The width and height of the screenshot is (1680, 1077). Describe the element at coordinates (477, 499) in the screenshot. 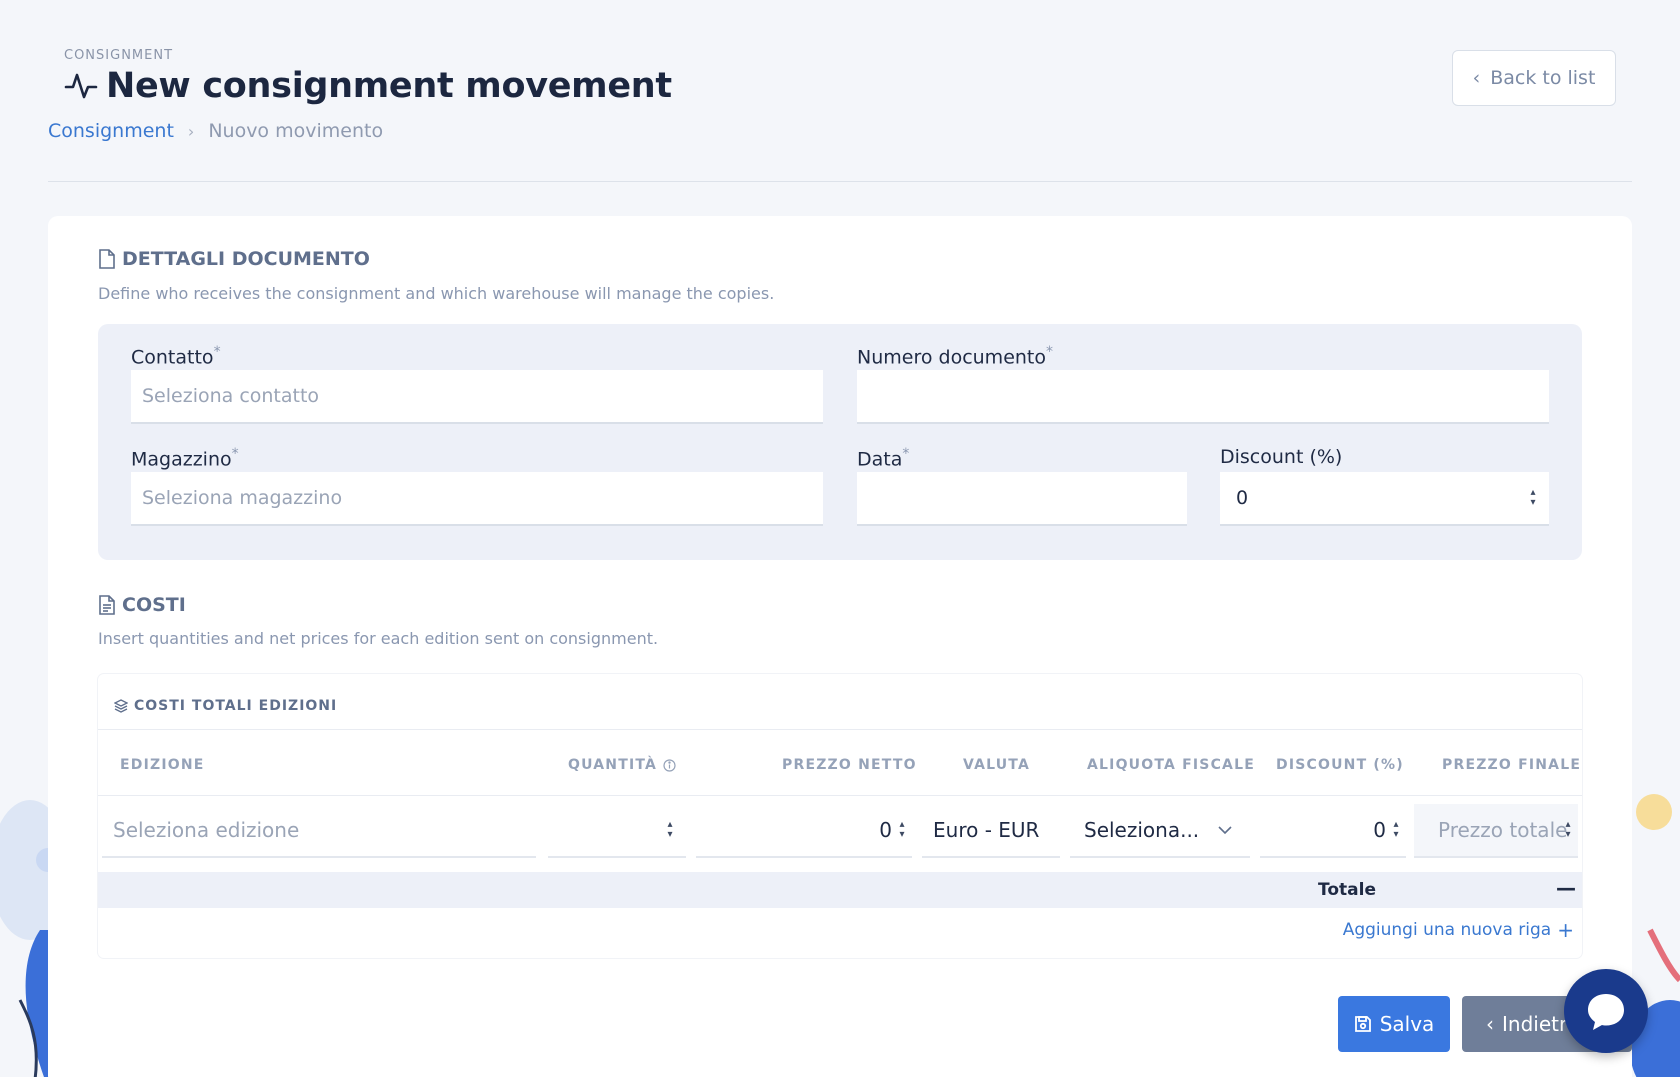

I see `magazzino-select: Seleziona magazzino` at that location.